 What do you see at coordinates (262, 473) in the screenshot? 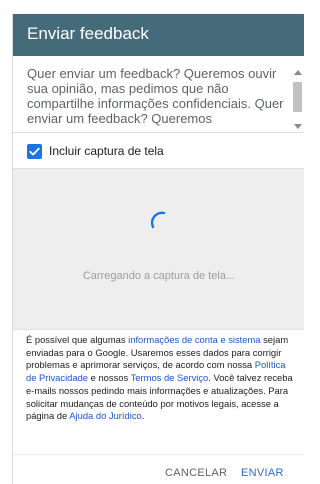
I see `send-button: ENVIAR` at bounding box center [262, 473].